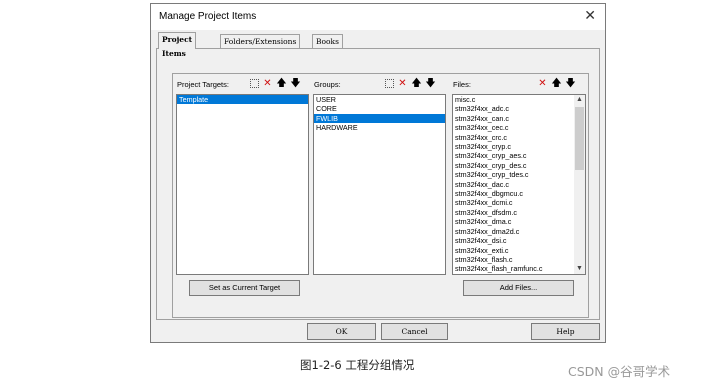 This screenshot has height=388, width=721. I want to click on file-list-item: stm32f4xx_dac.c, so click(519, 184).